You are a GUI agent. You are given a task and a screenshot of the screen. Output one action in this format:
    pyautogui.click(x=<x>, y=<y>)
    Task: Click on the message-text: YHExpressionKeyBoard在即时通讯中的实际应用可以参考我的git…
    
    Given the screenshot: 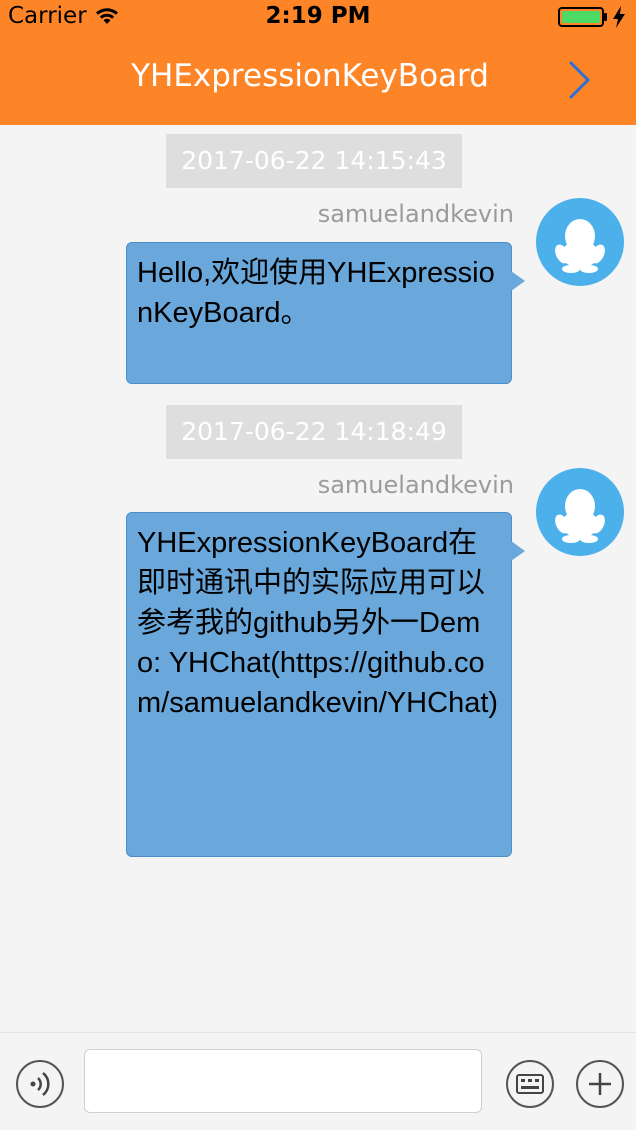 What is the action you would take?
    pyautogui.click(x=318, y=623)
    